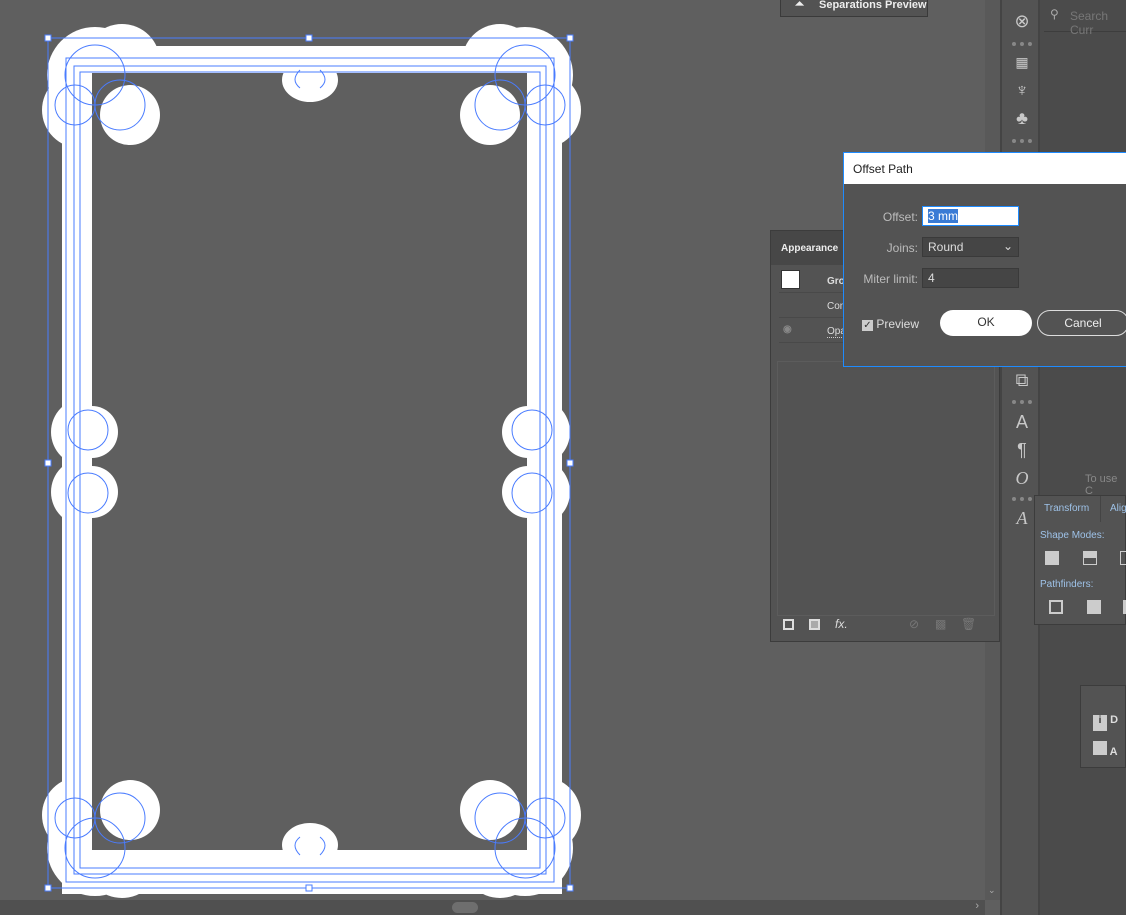 The image size is (1126, 915). What do you see at coordinates (814, 624) in the screenshot?
I see `new-fill-icon` at bounding box center [814, 624].